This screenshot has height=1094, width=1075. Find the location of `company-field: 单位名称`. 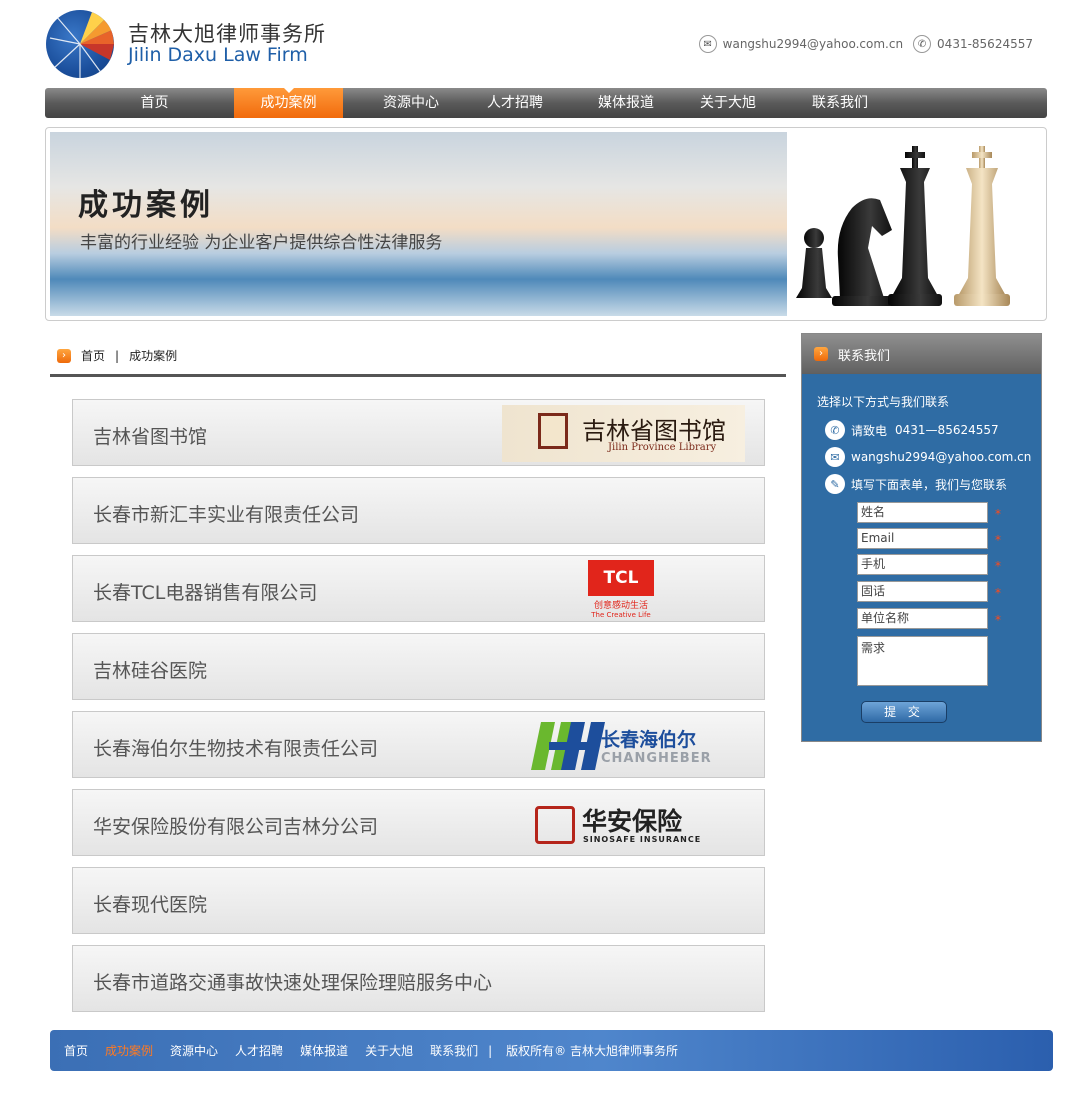

company-field: 单位名称 is located at coordinates (922, 618).